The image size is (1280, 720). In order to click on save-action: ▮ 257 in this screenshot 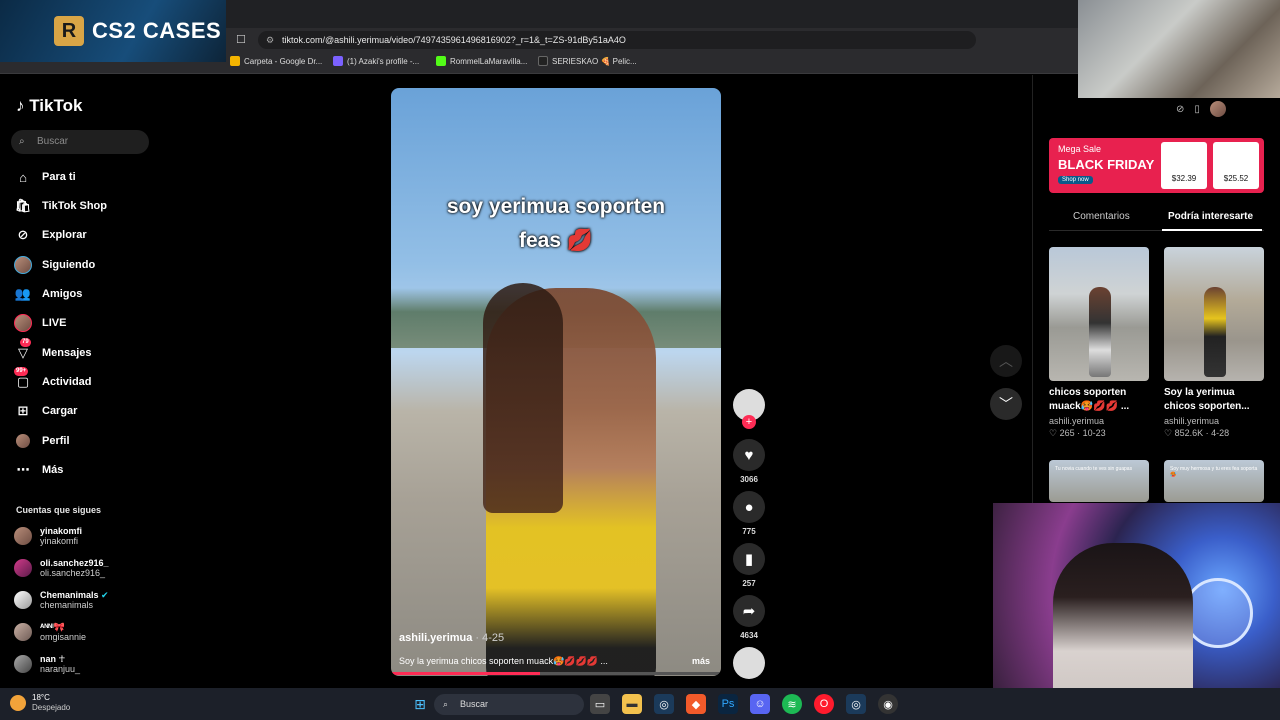, I will do `click(749, 565)`.